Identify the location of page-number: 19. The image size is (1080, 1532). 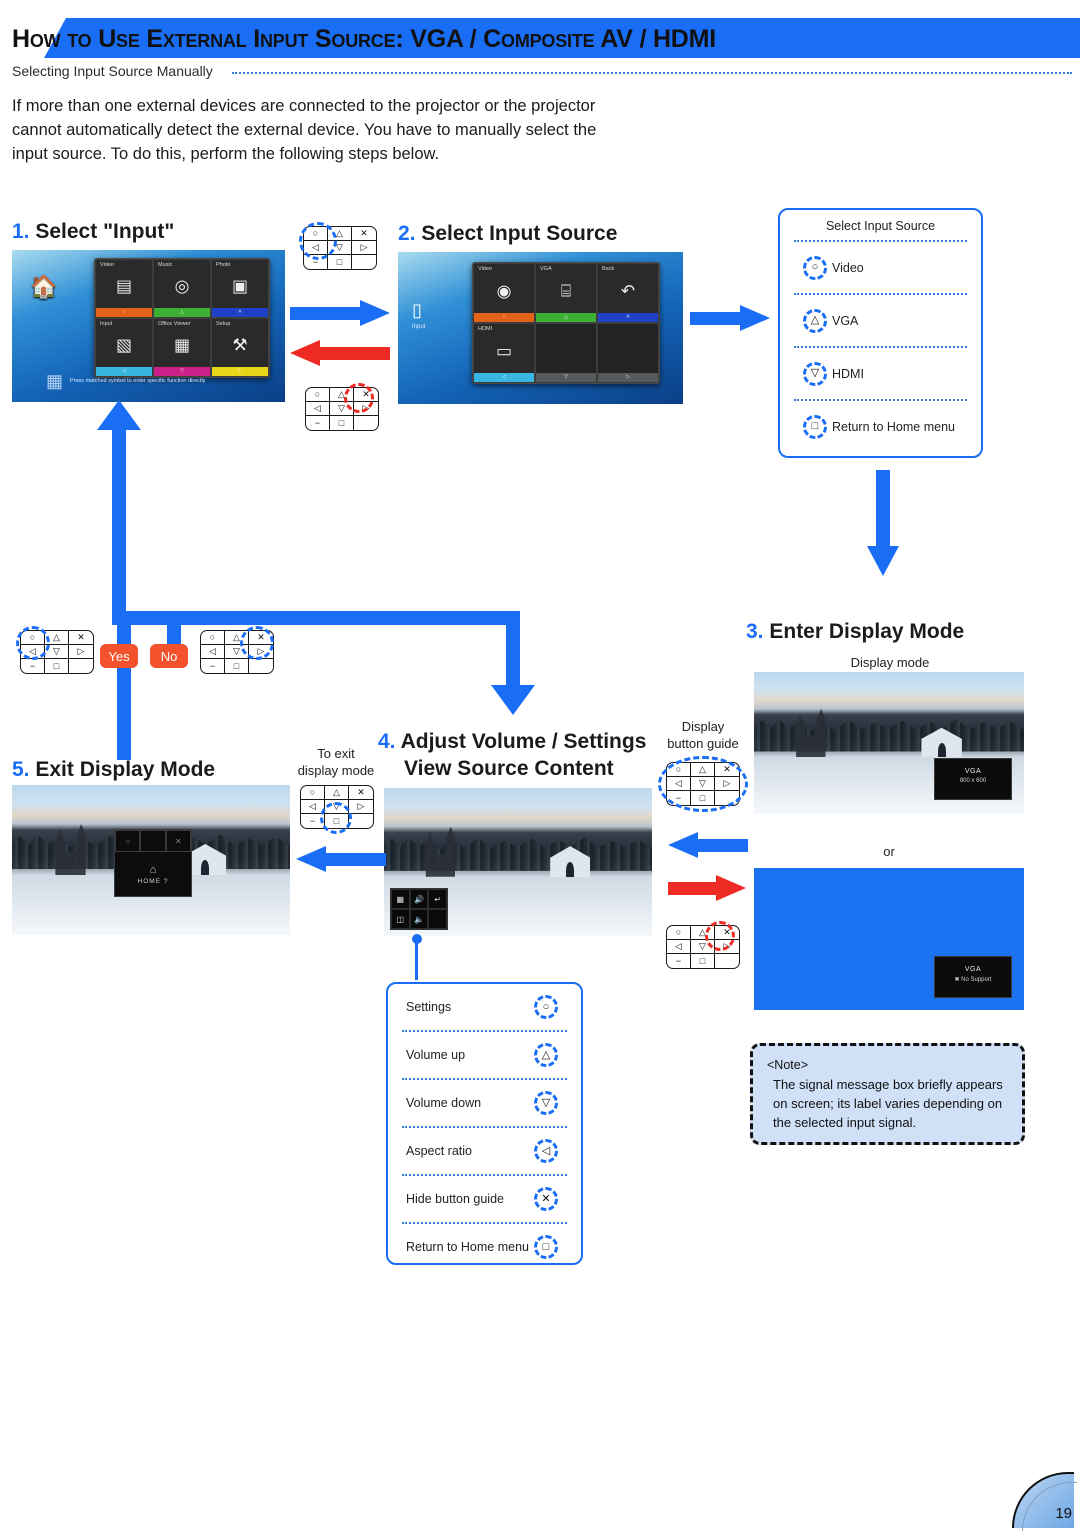
(1063, 1513).